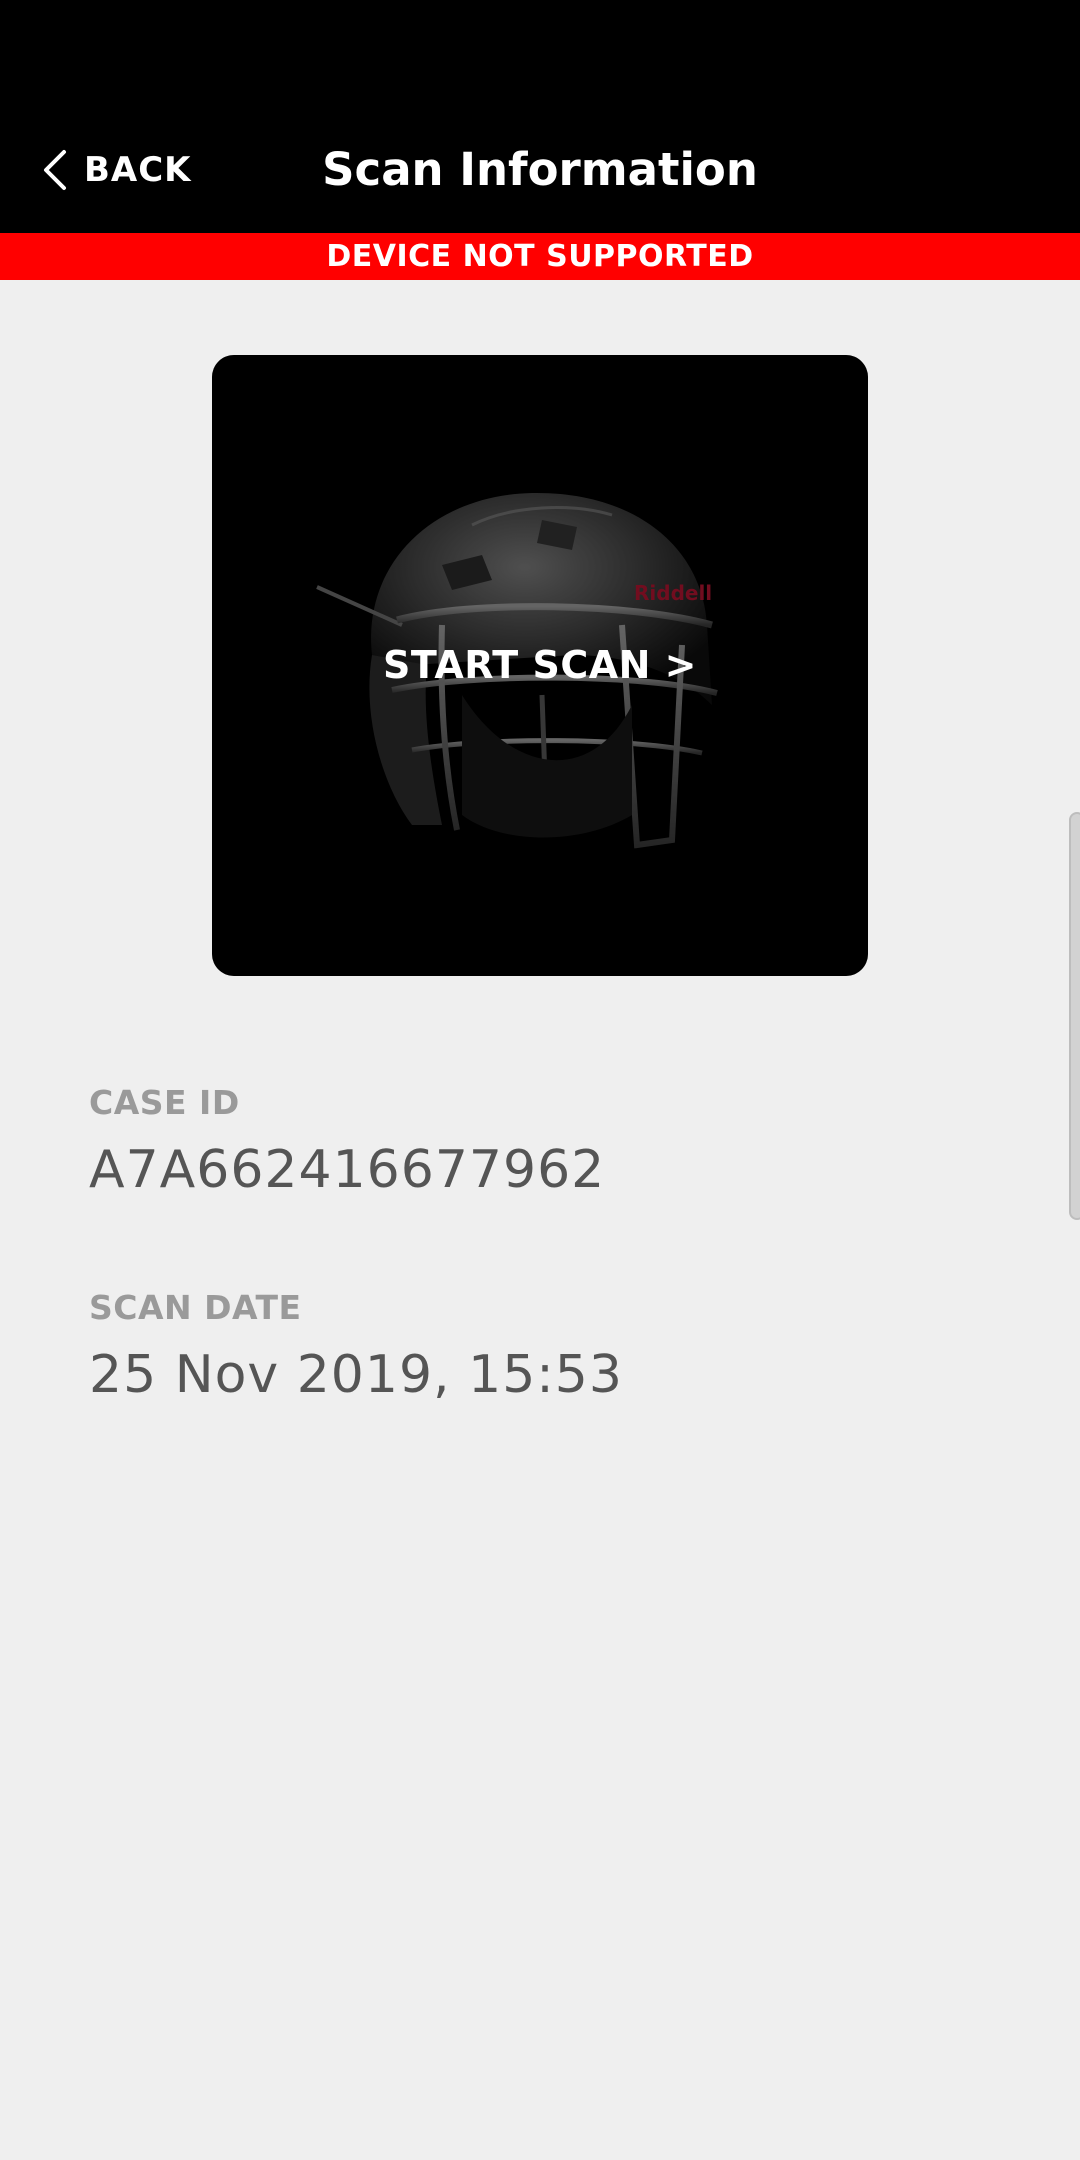  Describe the element at coordinates (540, 169) in the screenshot. I see `page-title: Scan Information` at that location.